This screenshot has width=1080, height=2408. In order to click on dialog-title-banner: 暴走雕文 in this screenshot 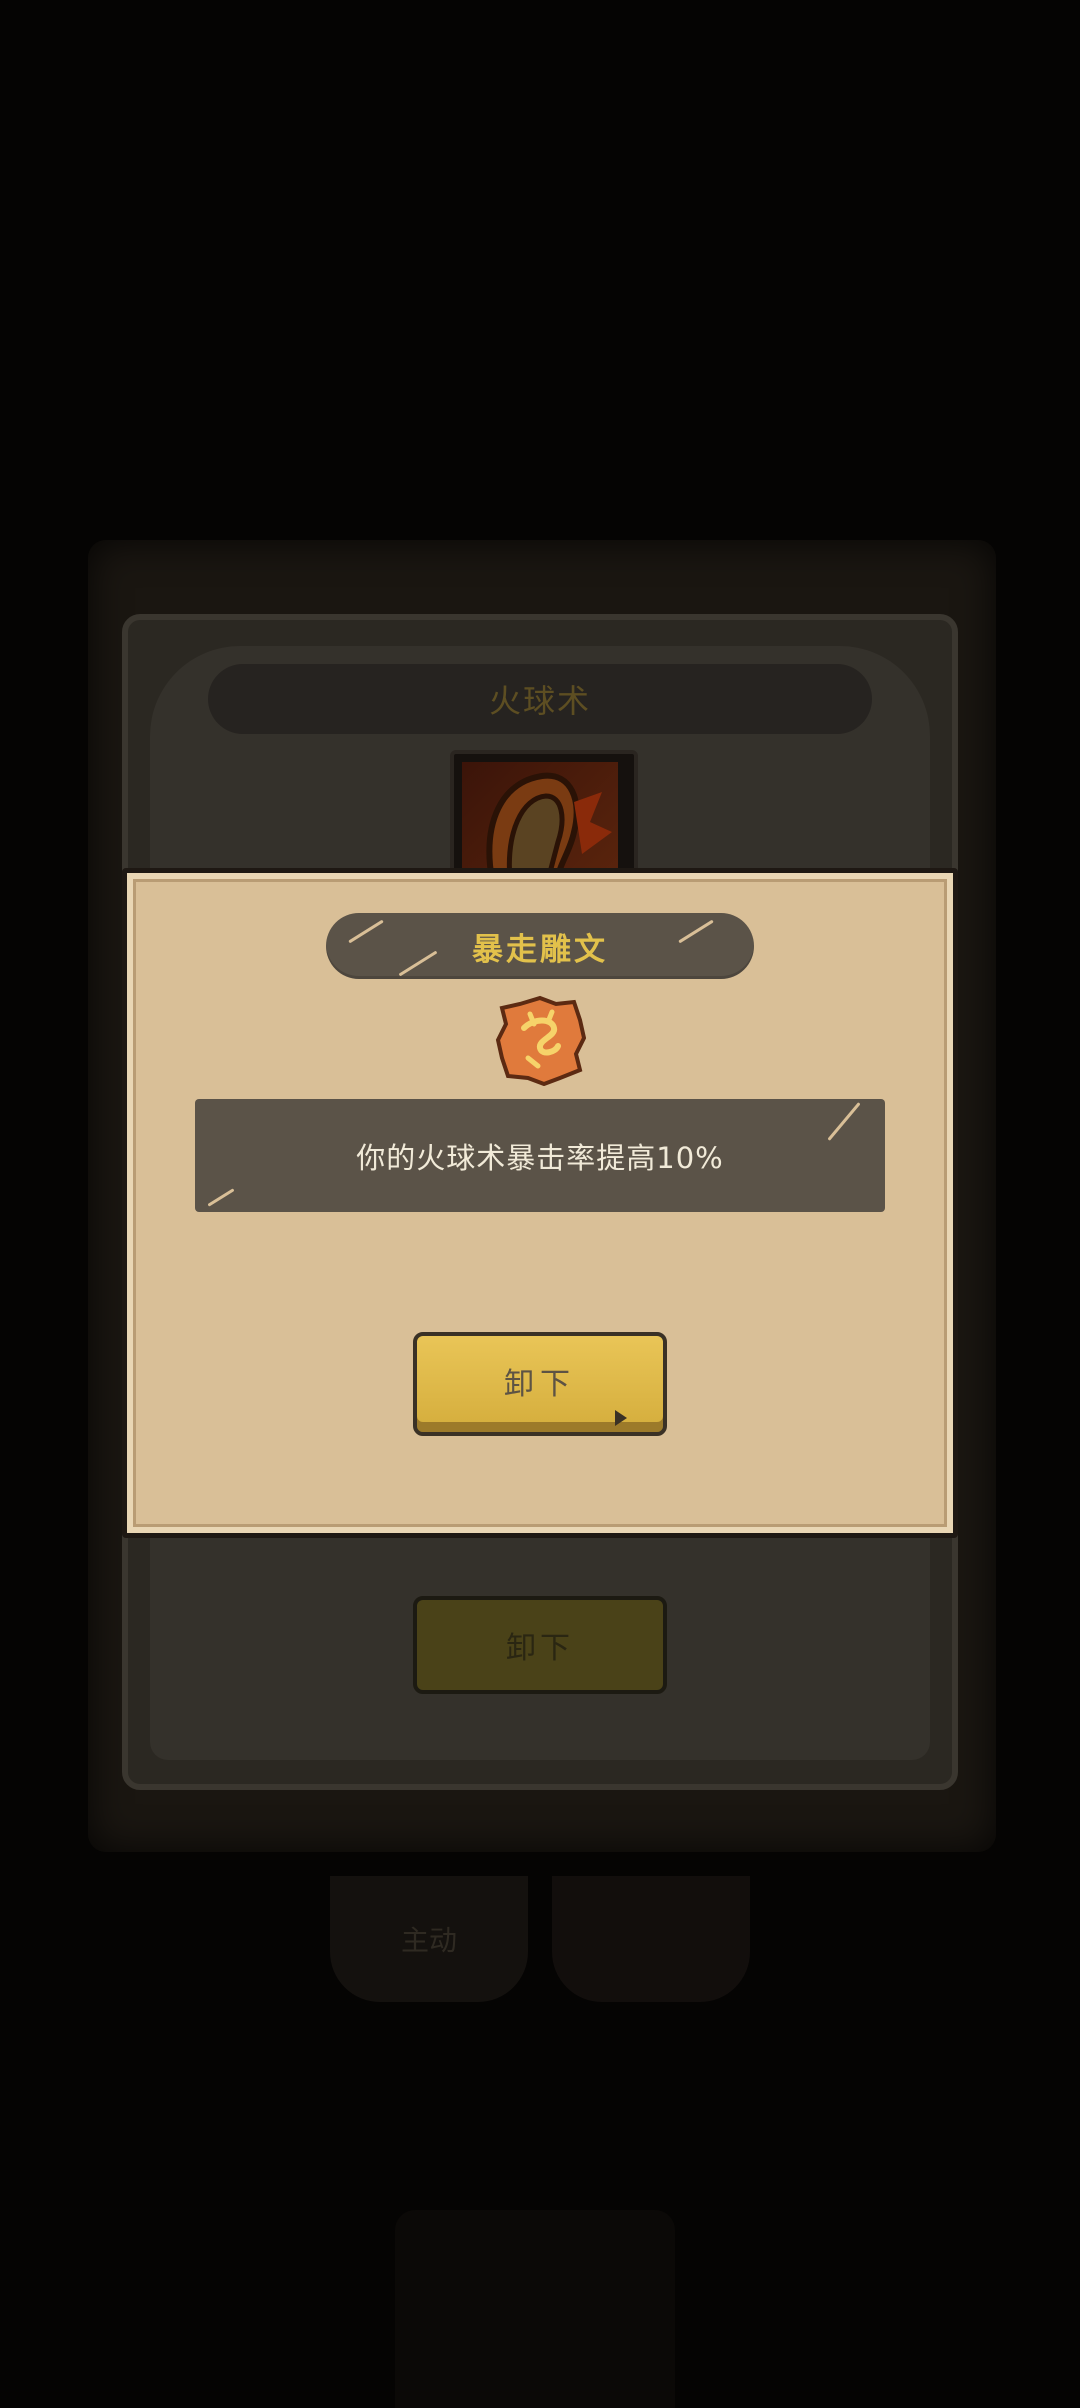, I will do `click(540, 946)`.